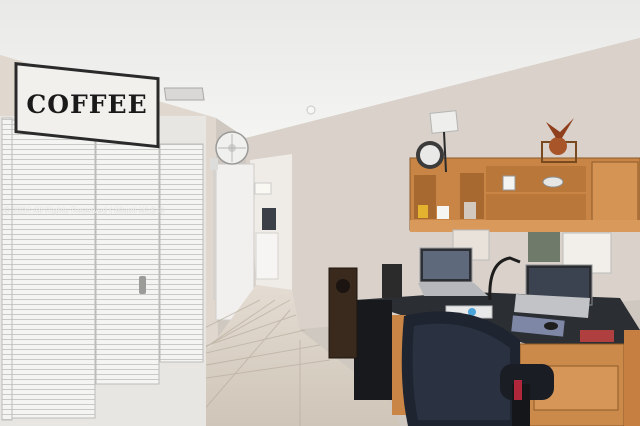  Describe the element at coordinates (142, 285) in the screenshot. I see `closet-handle` at that location.